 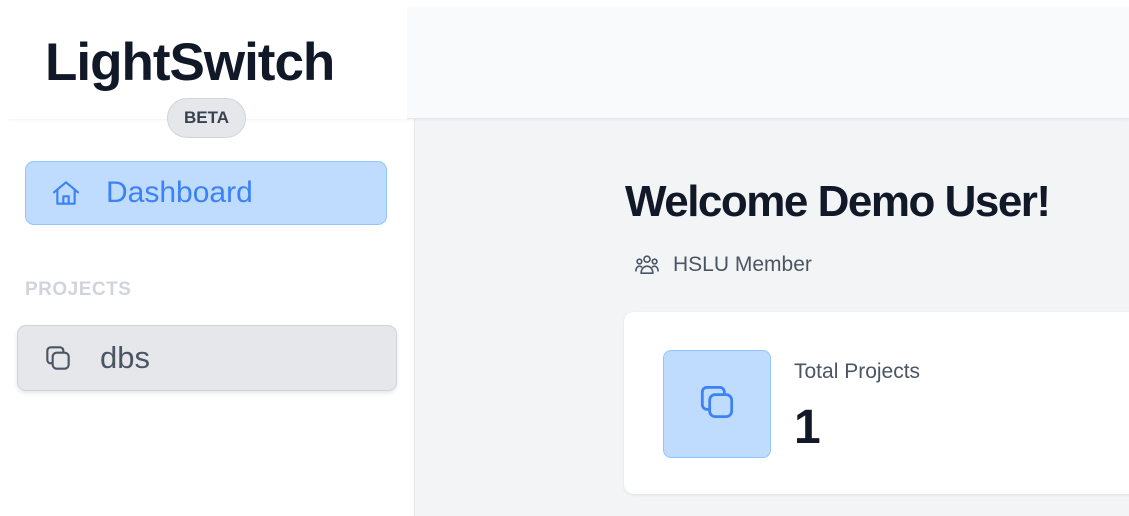 I want to click on app-logo: LightSwitch, so click(x=190, y=63).